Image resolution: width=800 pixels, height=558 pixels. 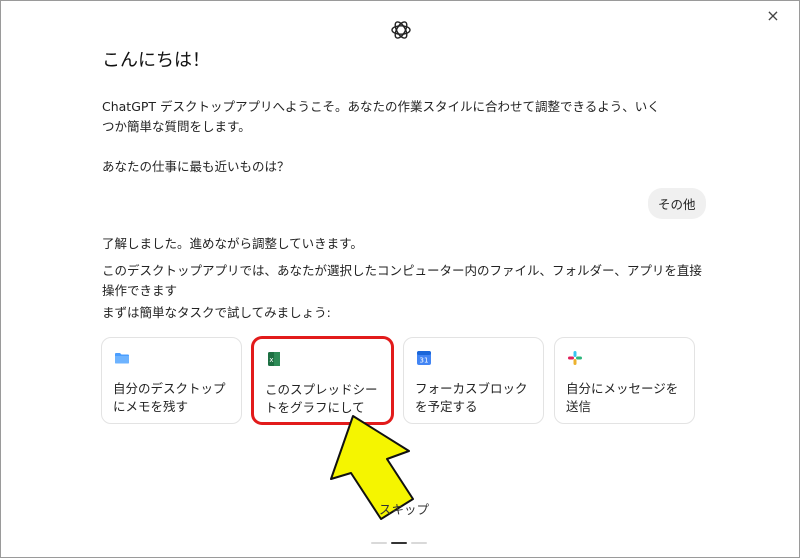 What do you see at coordinates (622, 397) in the screenshot?
I see `task-card-label: 自分にメッセージを送信` at bounding box center [622, 397].